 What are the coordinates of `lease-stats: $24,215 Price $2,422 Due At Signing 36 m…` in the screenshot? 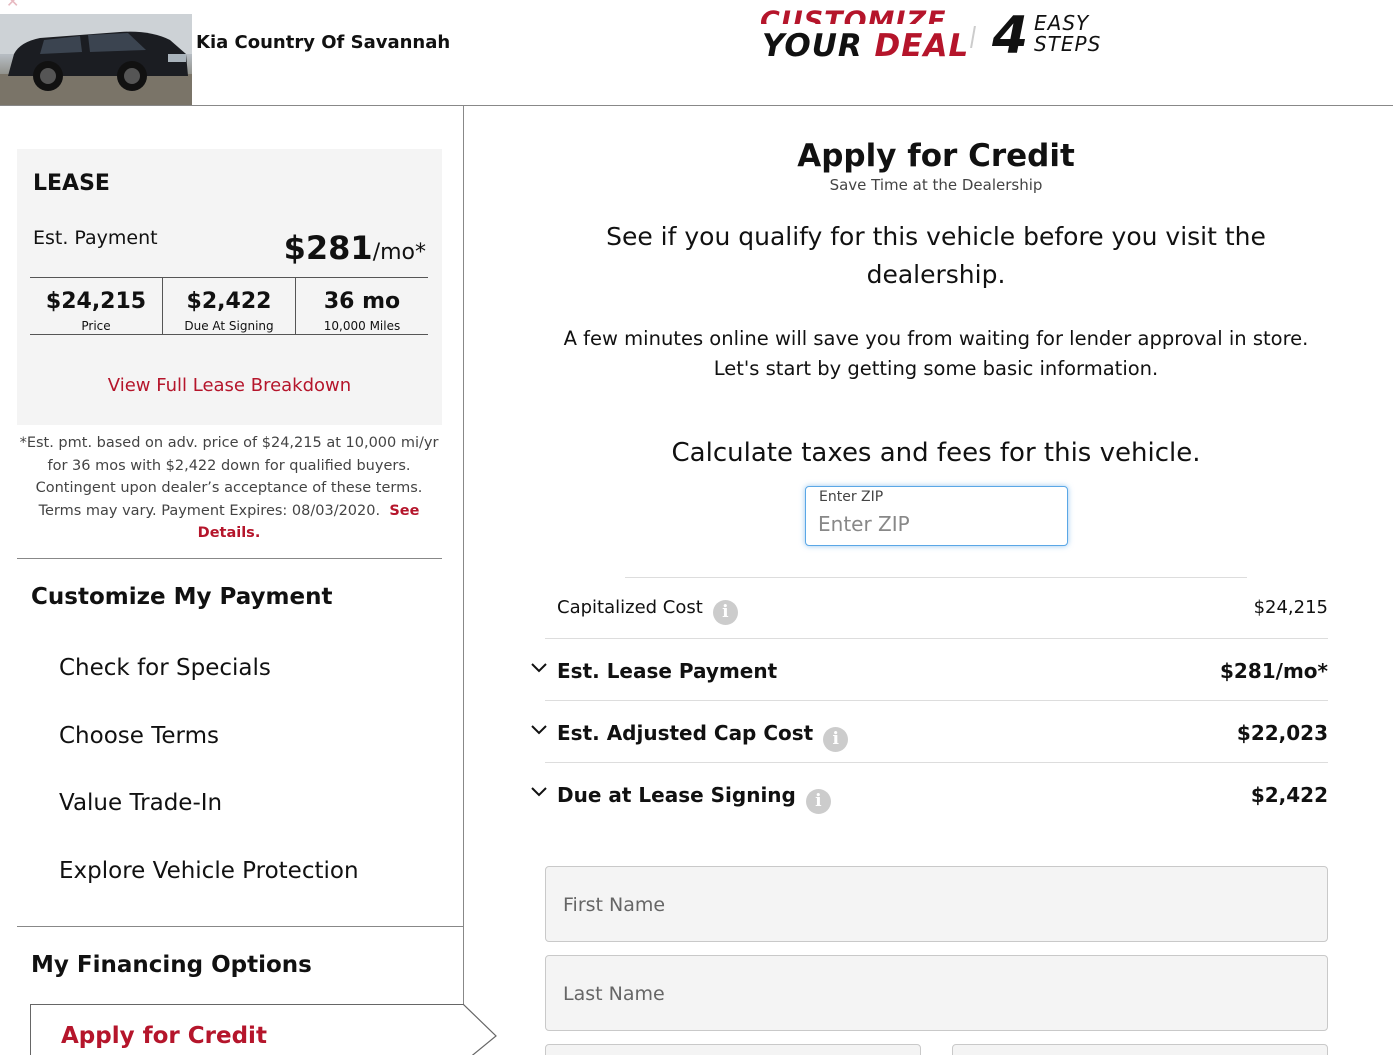 It's located at (229, 306).